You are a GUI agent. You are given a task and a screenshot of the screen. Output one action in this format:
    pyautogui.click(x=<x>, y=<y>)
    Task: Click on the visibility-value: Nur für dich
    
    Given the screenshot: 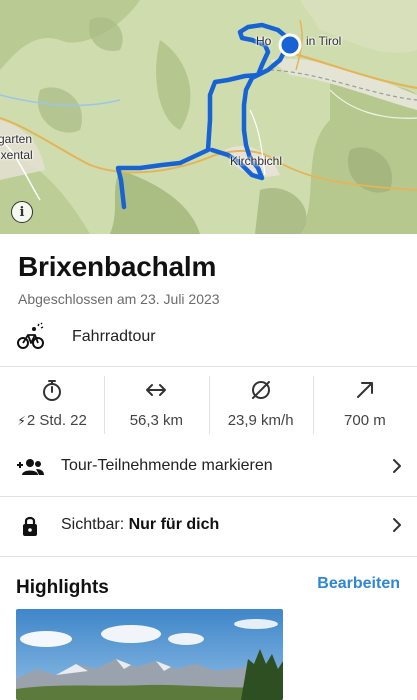 What is the action you would take?
    pyautogui.click(x=174, y=524)
    